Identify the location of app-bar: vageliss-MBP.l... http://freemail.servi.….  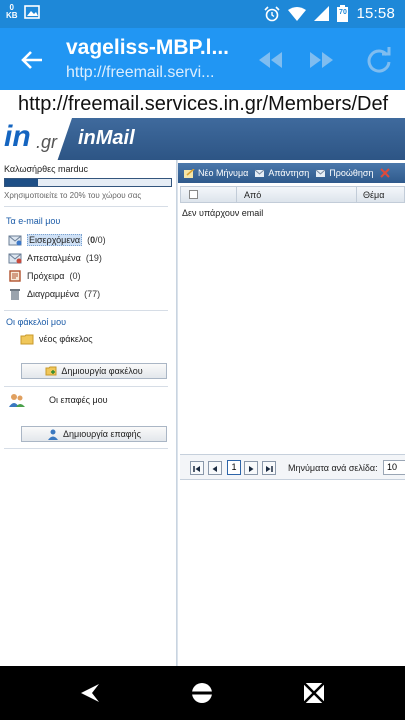
(202, 59).